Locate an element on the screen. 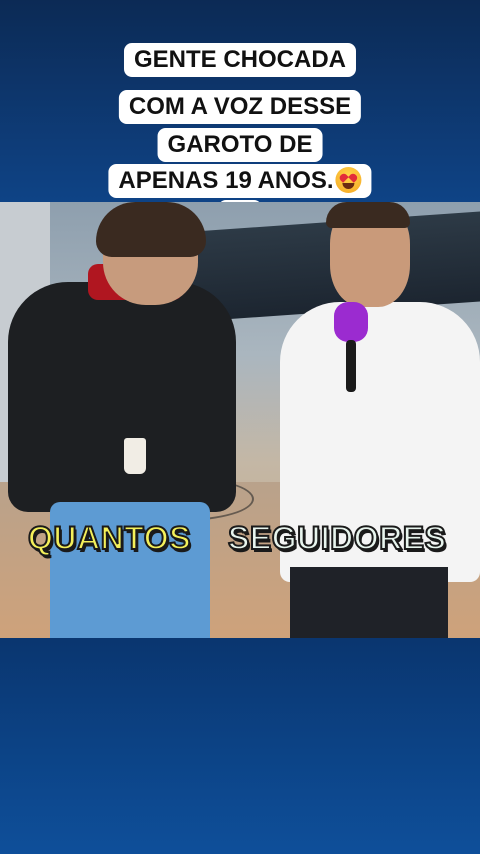 This screenshot has height=854, width=480. microphone-handle is located at coordinates (351, 366).